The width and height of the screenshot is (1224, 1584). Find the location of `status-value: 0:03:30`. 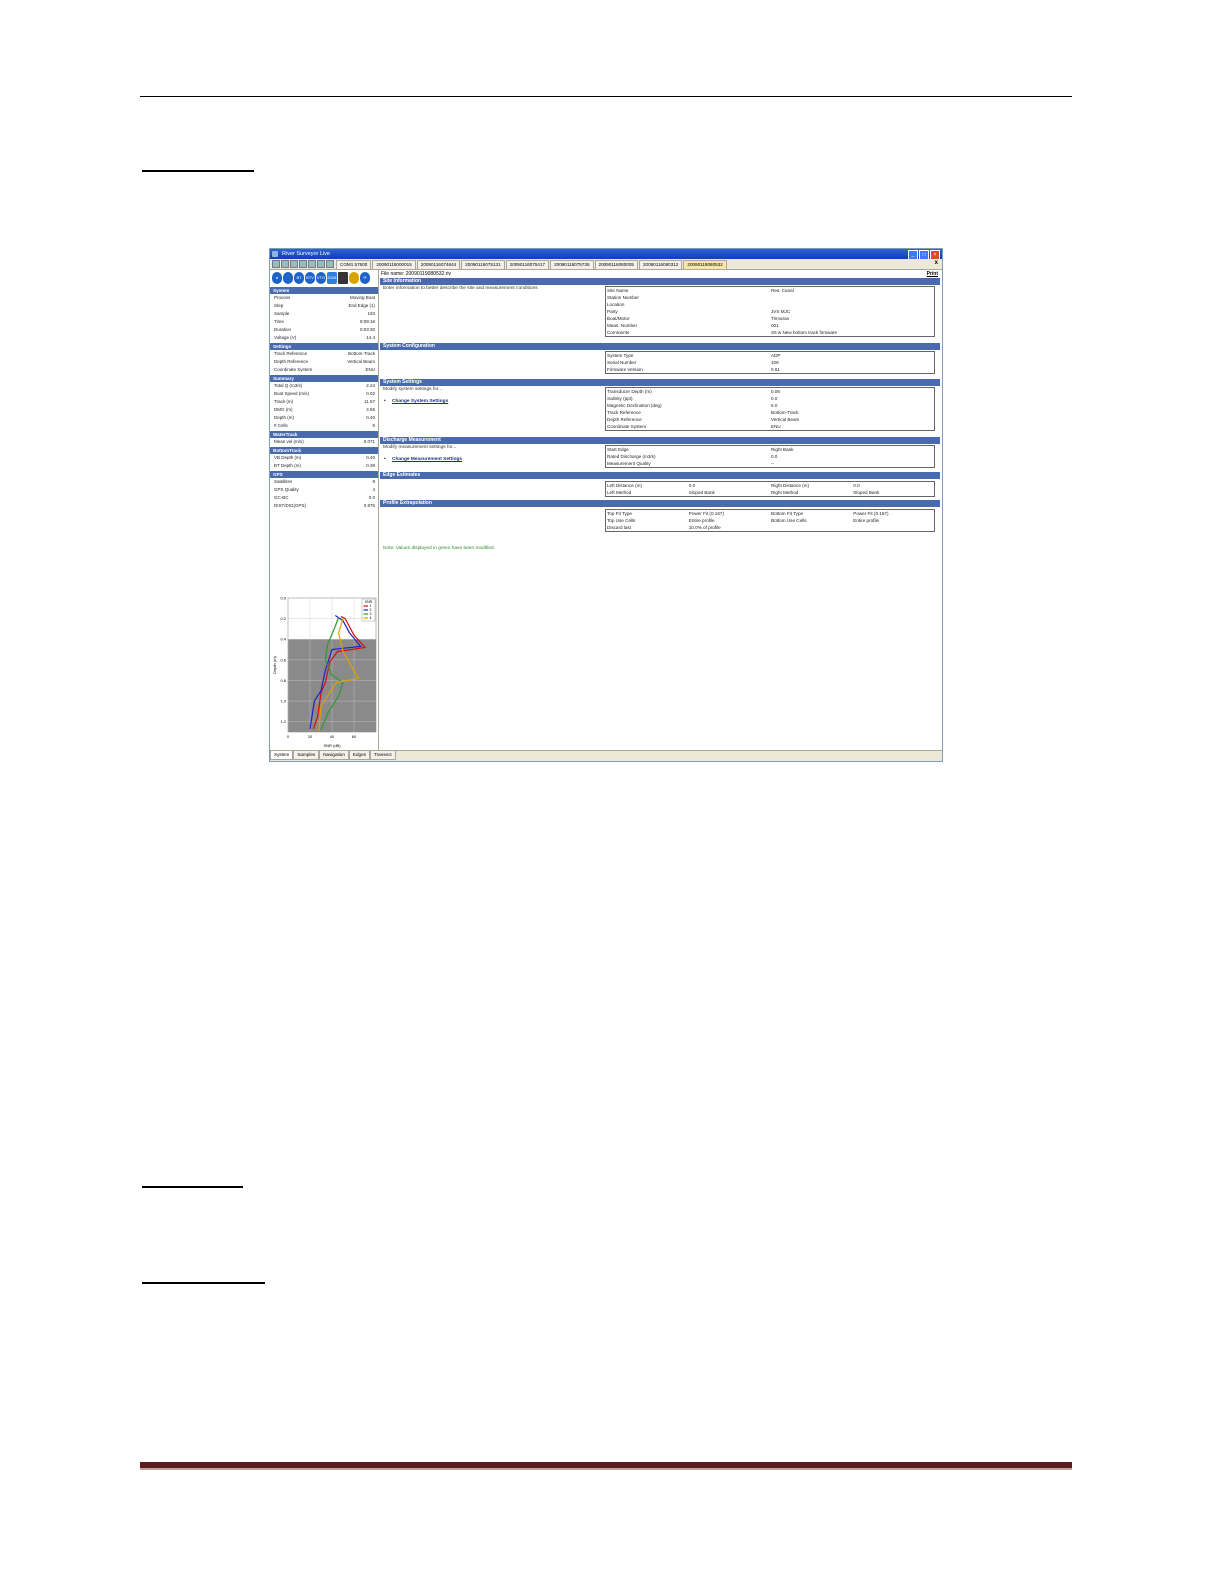

status-value: 0:03:30 is located at coordinates (367, 329).